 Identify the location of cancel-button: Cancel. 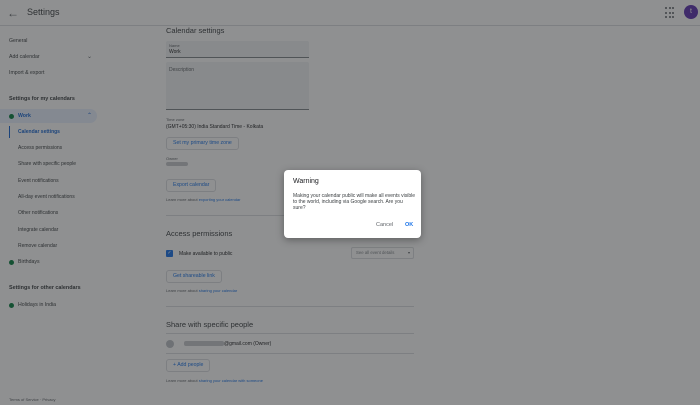
(384, 225).